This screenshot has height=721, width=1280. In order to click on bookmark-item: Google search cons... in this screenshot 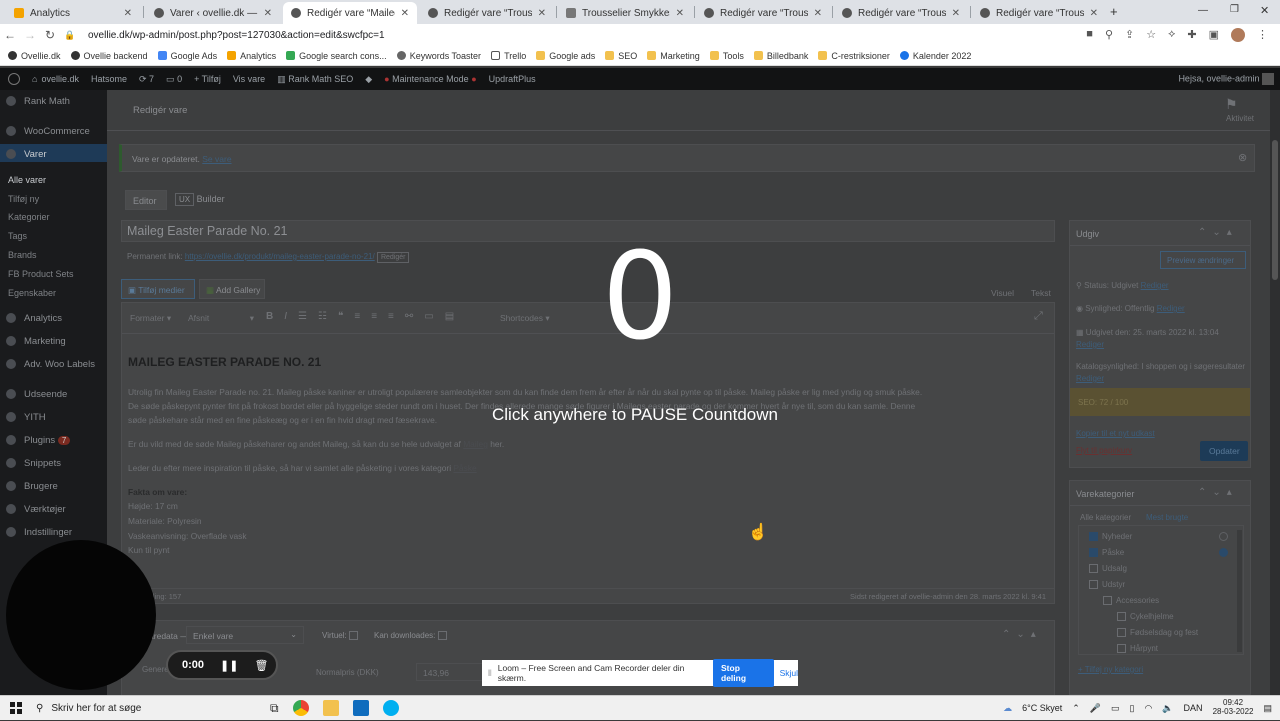, I will do `click(336, 56)`.